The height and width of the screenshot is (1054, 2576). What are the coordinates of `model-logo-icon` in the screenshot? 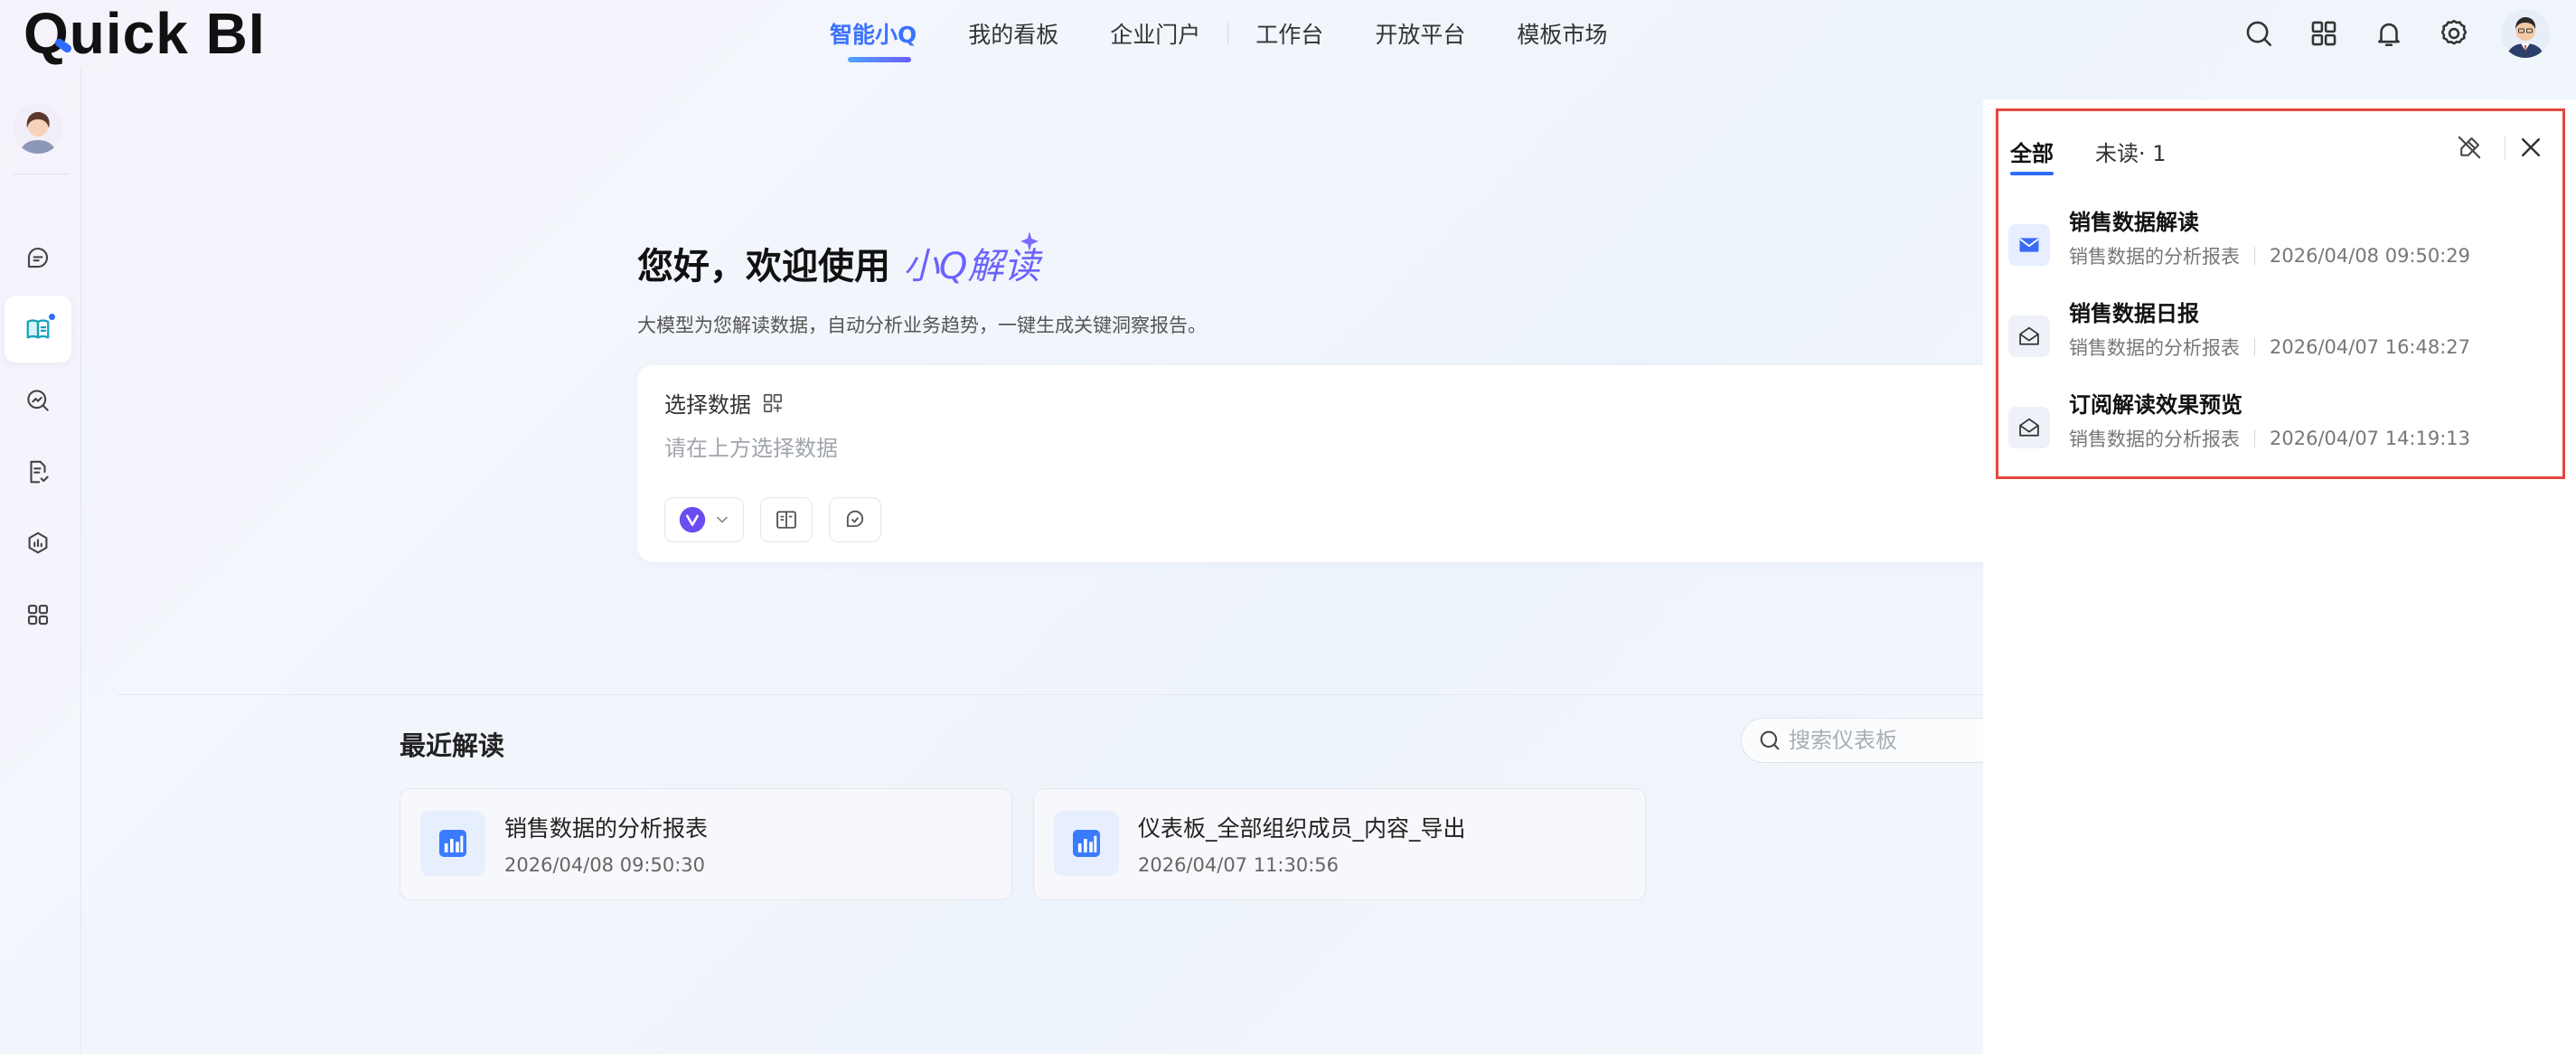 It's located at (692, 519).